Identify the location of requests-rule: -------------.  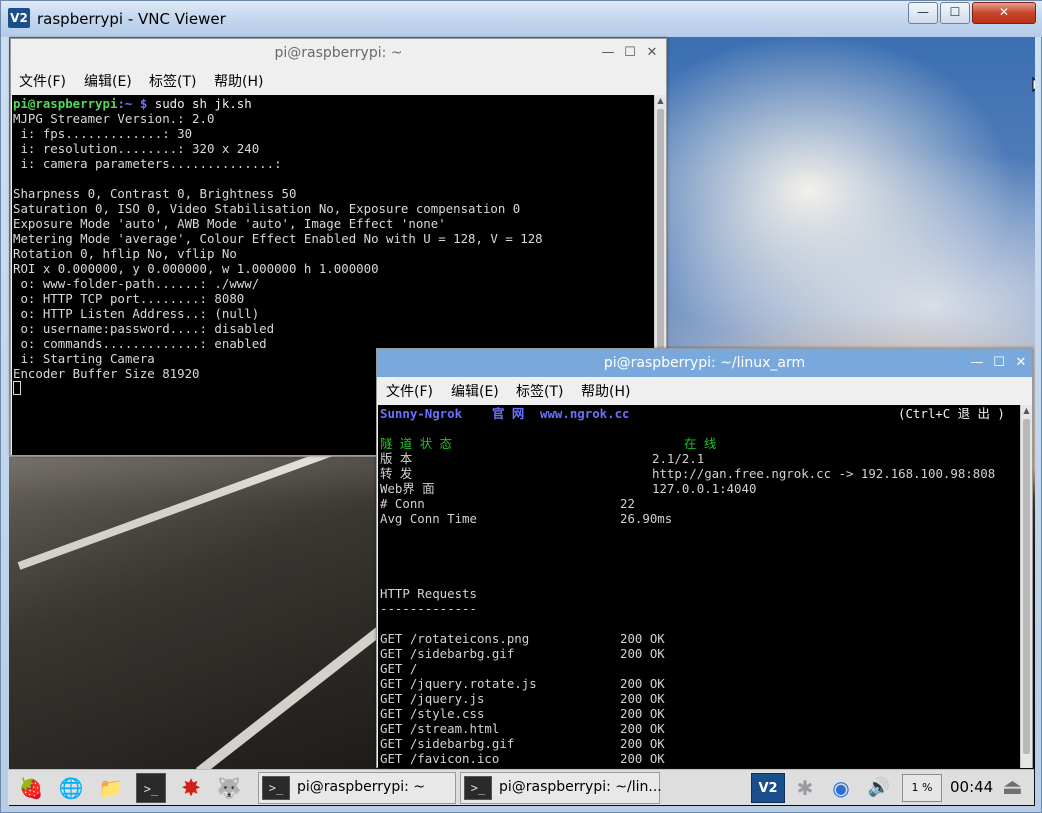
(428, 608).